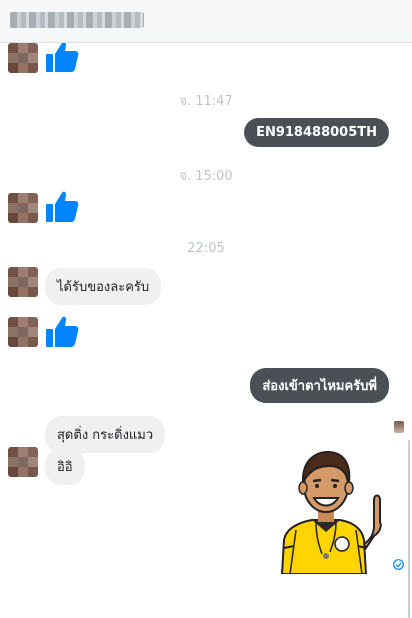 The height and width of the screenshot is (618, 412). I want to click on chat-header, so click(206, 21).